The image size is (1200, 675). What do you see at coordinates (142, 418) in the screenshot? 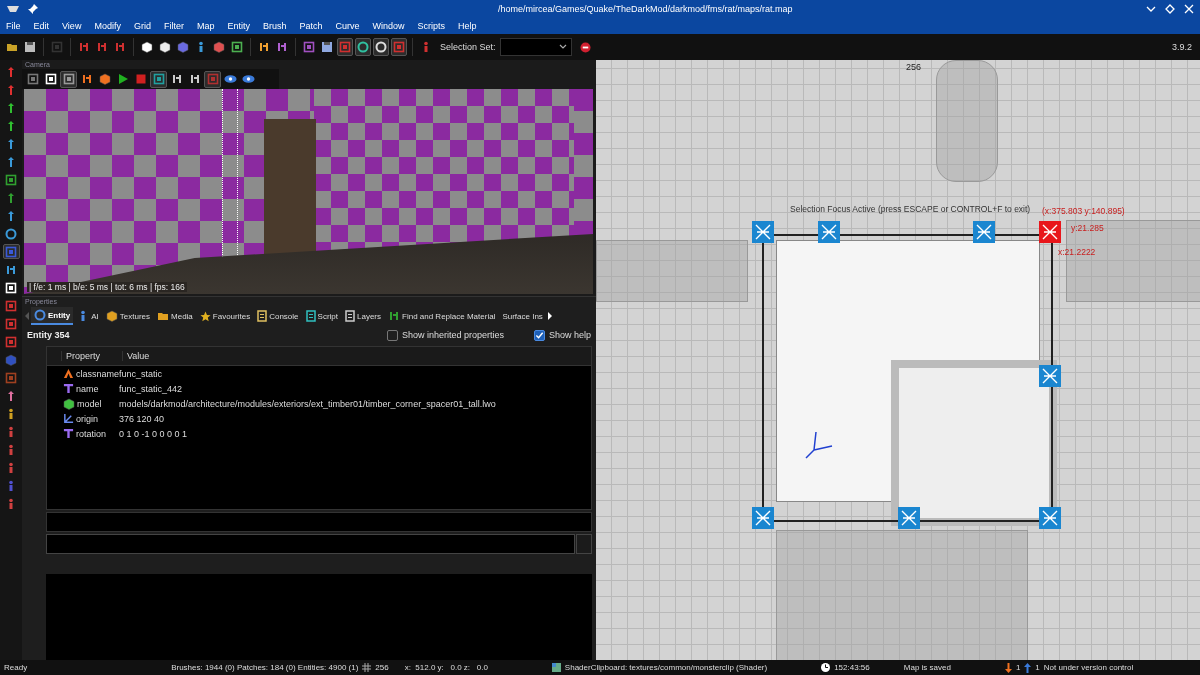
I see `property-value: 376 120 40` at bounding box center [142, 418].